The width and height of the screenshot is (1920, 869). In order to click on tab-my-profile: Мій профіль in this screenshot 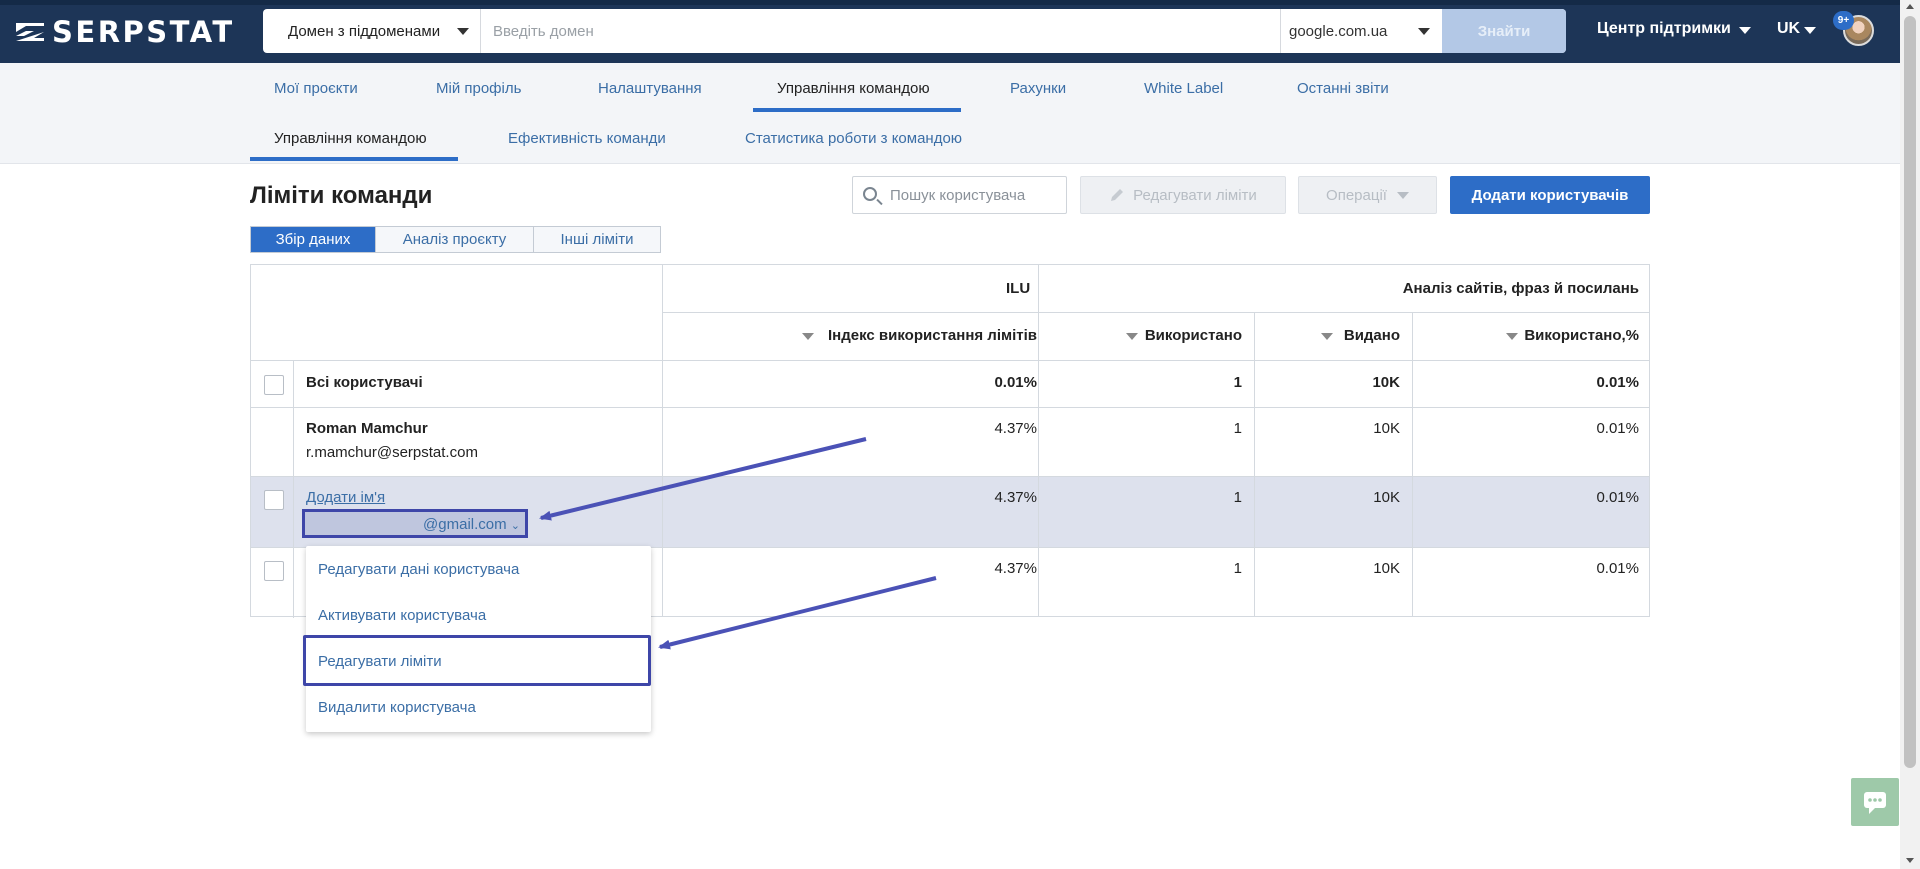, I will do `click(478, 88)`.